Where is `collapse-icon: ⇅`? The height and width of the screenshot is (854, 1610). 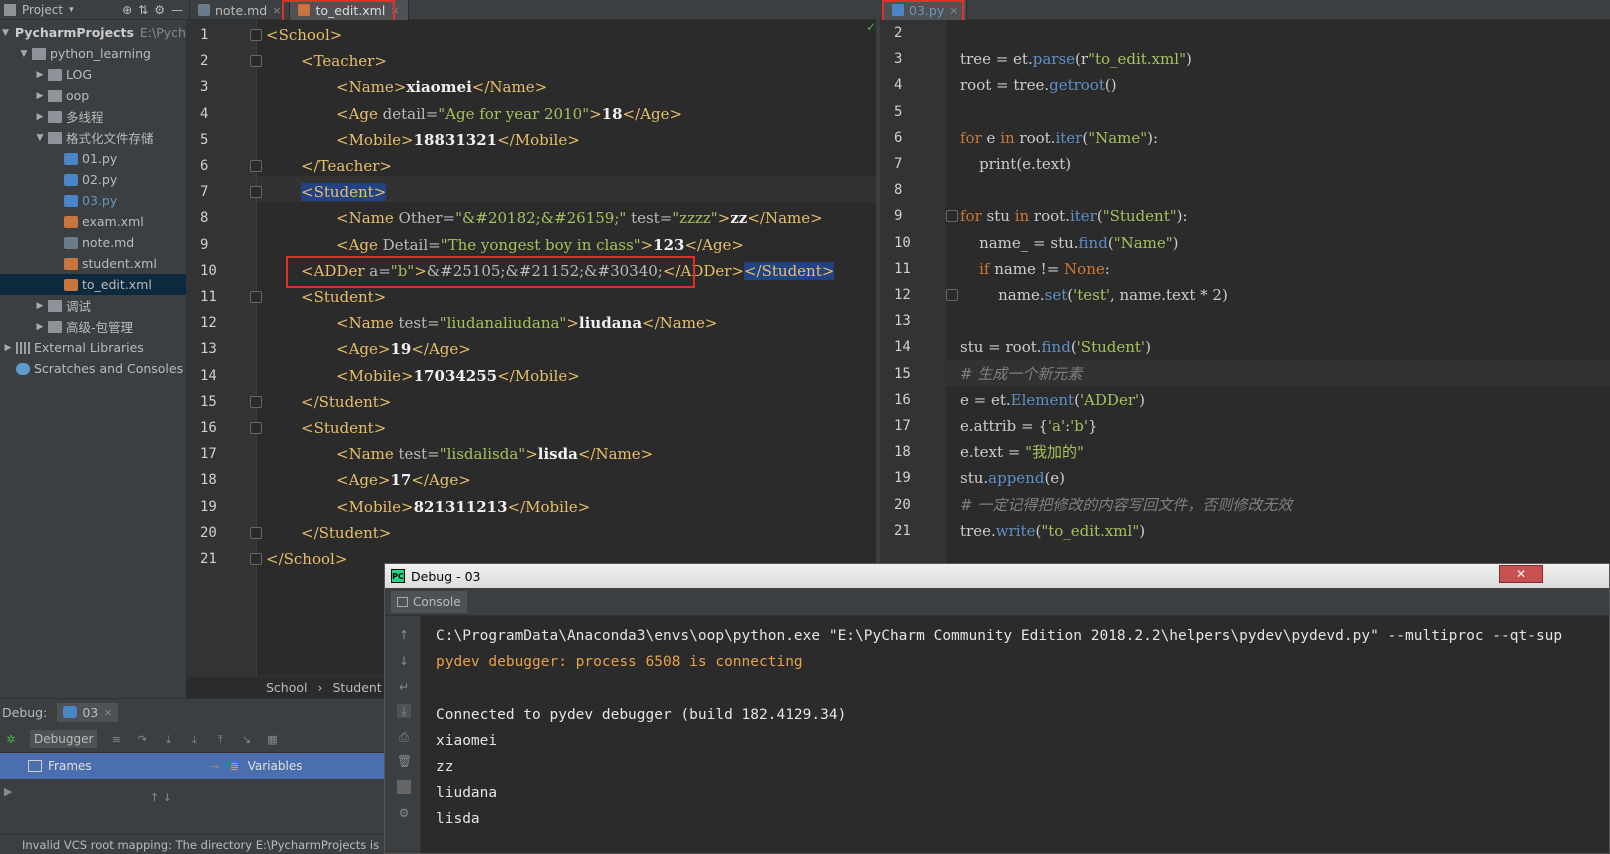 collapse-icon: ⇅ is located at coordinates (143, 10).